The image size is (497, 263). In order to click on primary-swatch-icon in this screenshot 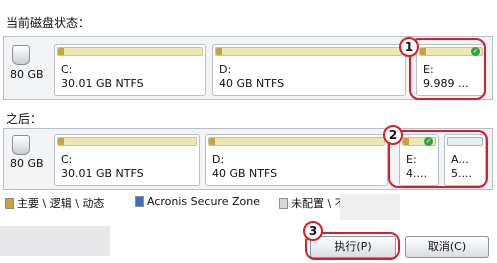, I will do `click(9, 203)`.